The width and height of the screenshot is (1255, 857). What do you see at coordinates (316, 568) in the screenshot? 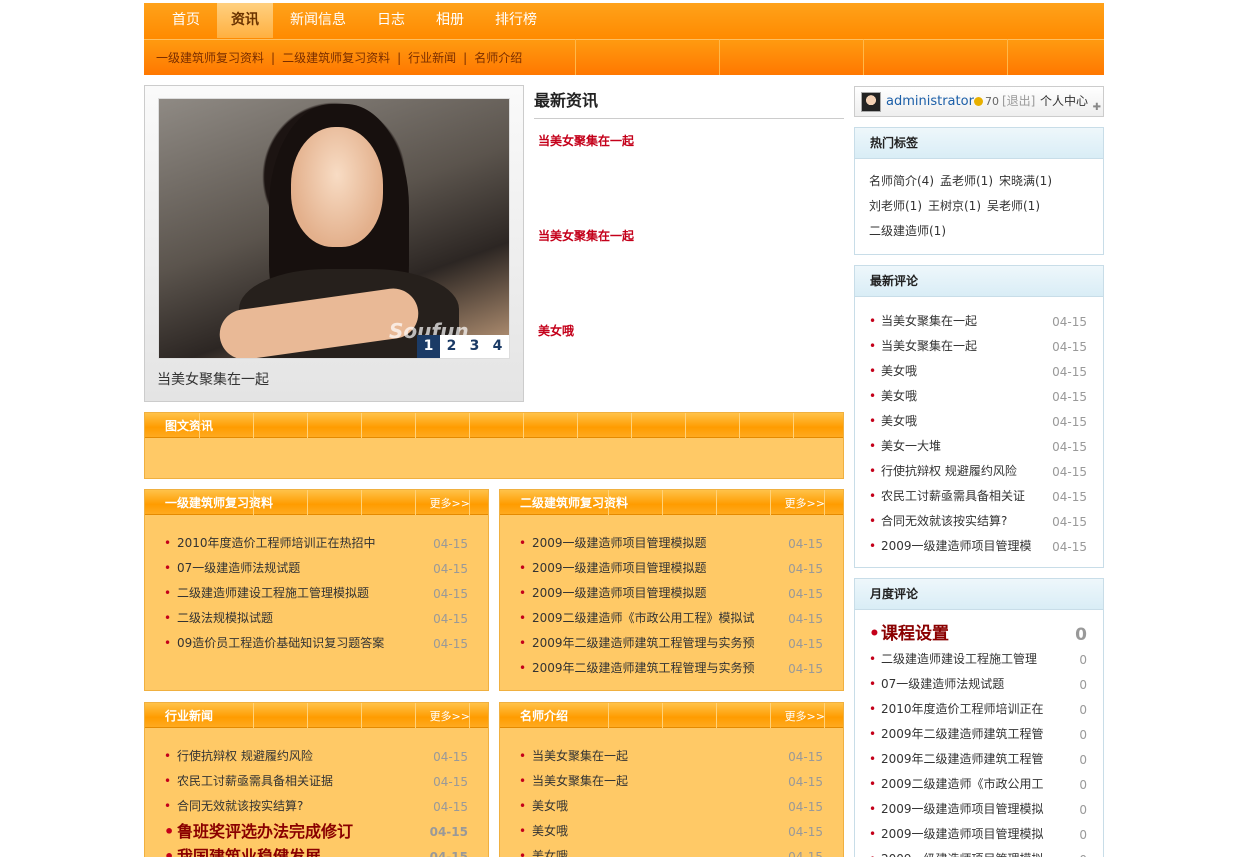
I see `list-item: • 07一级建造师法规试题 04-15` at bounding box center [316, 568].